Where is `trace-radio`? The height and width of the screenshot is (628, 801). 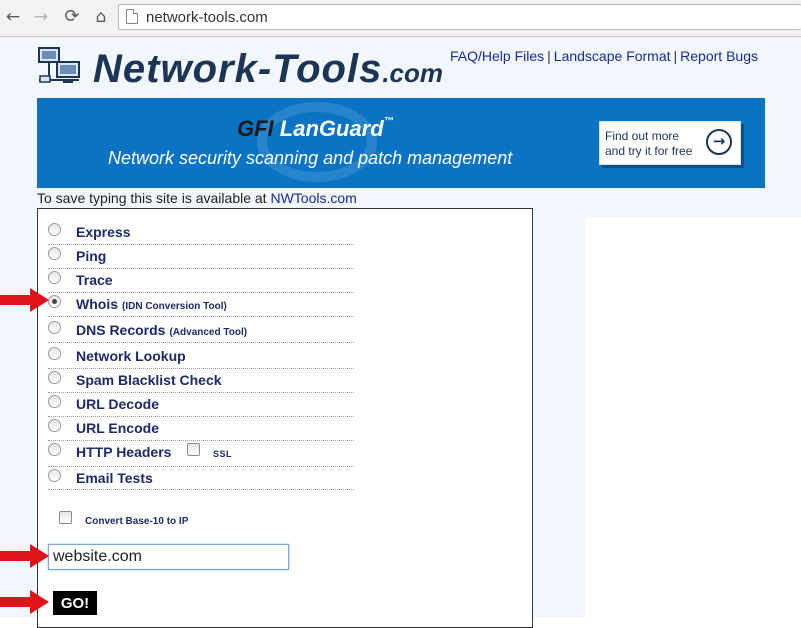
trace-radio is located at coordinates (54, 277).